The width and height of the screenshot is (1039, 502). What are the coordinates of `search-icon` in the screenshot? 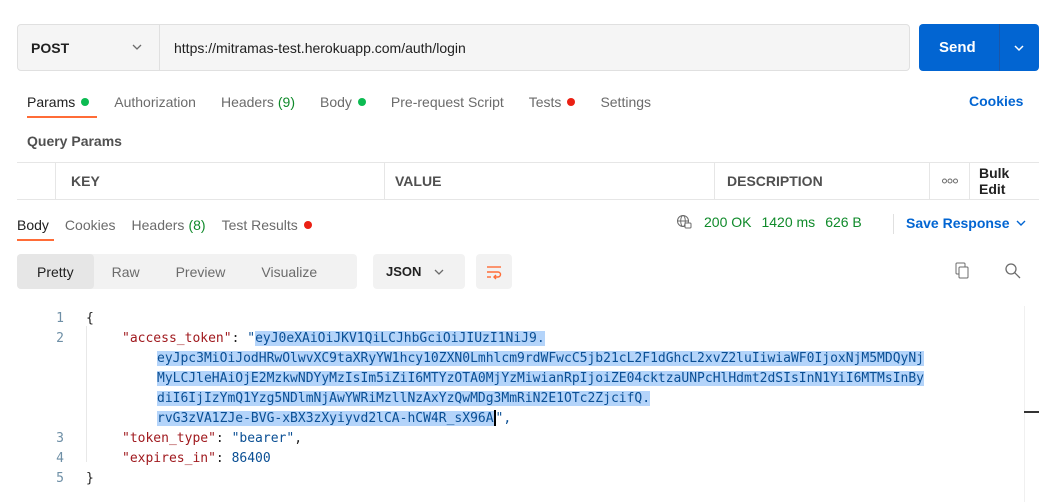 It's located at (1013, 271).